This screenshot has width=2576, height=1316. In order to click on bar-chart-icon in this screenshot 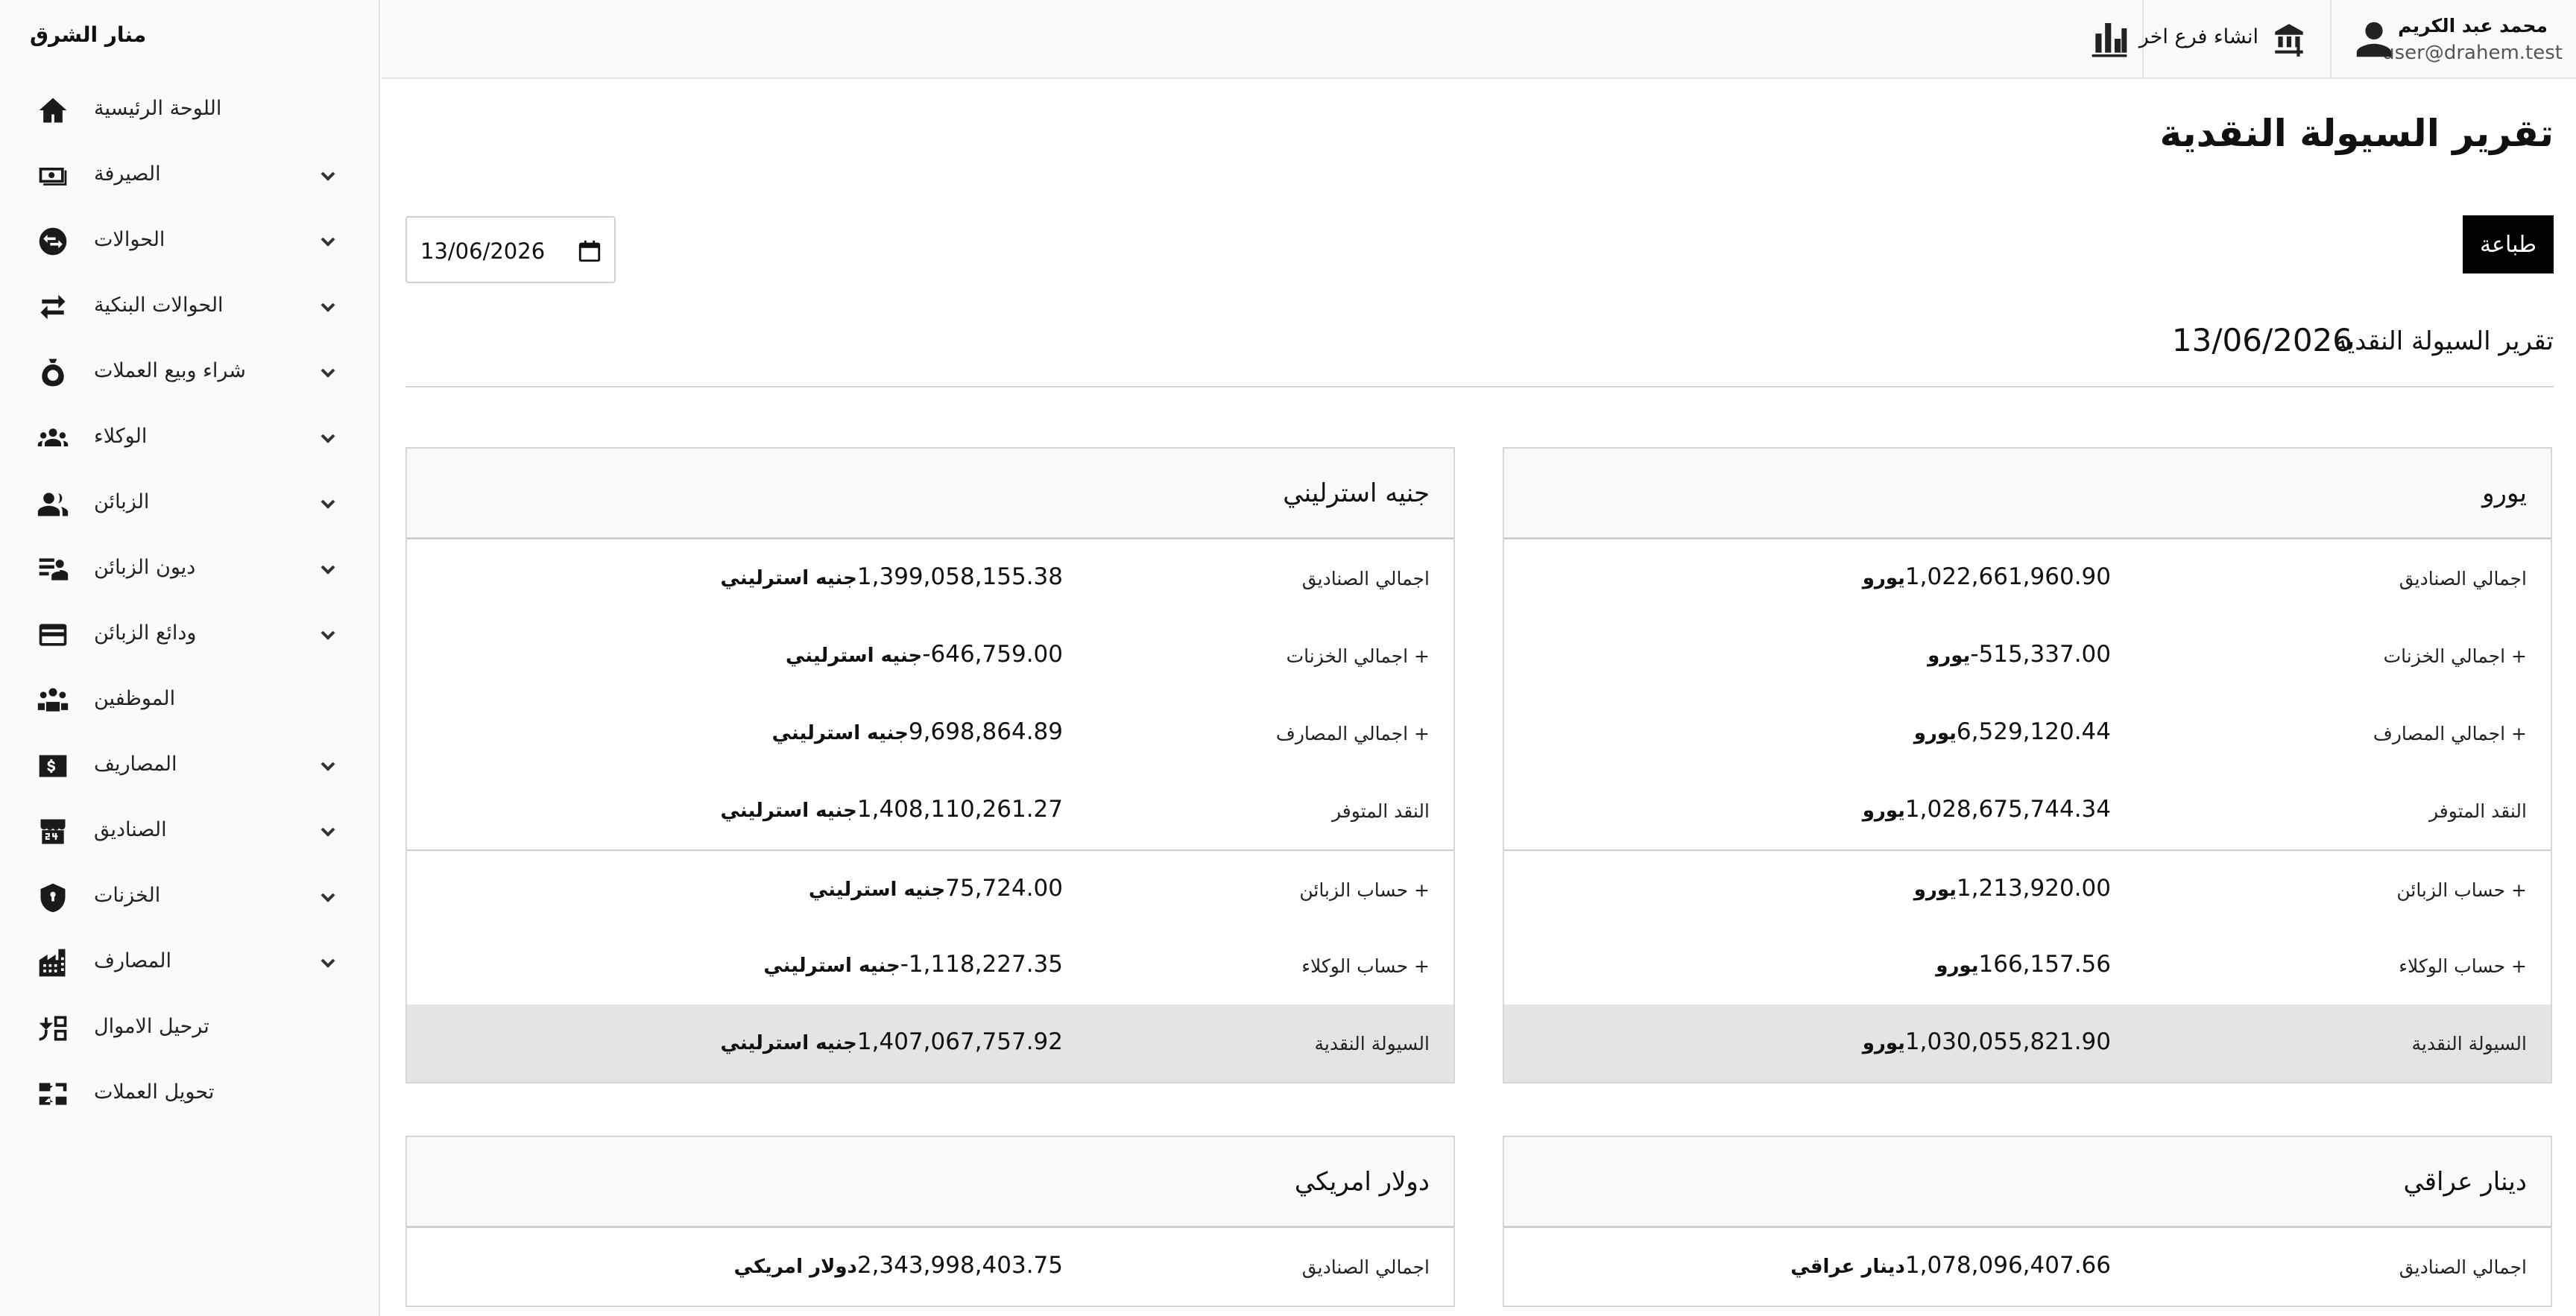, I will do `click(2109, 40)`.